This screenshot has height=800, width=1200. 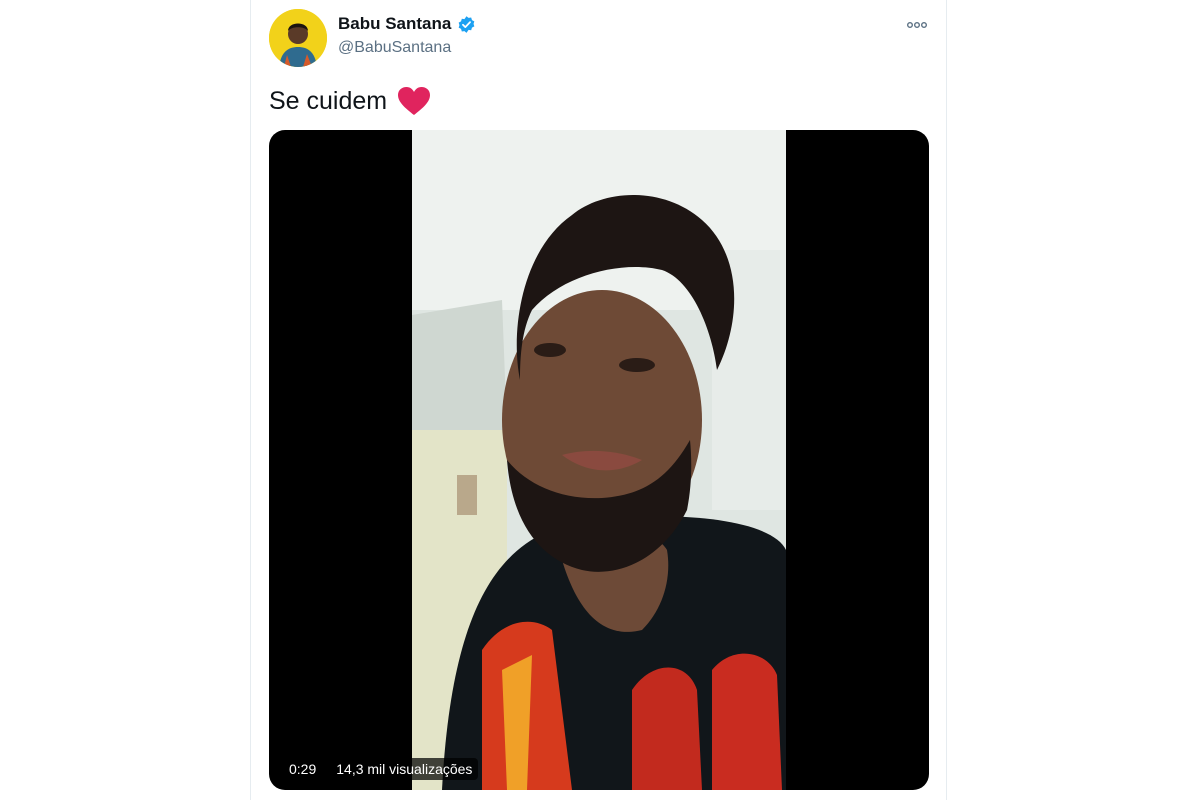 What do you see at coordinates (328, 100) in the screenshot?
I see `tweet-text-content: Se cuidem` at bounding box center [328, 100].